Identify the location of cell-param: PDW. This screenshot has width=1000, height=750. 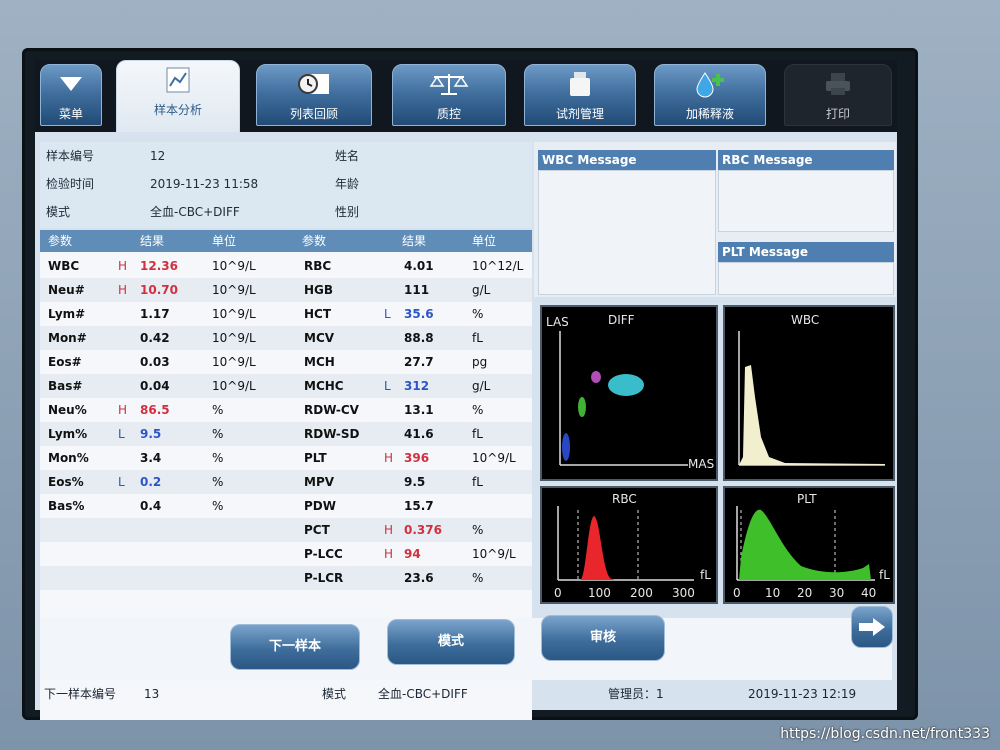
(320, 506).